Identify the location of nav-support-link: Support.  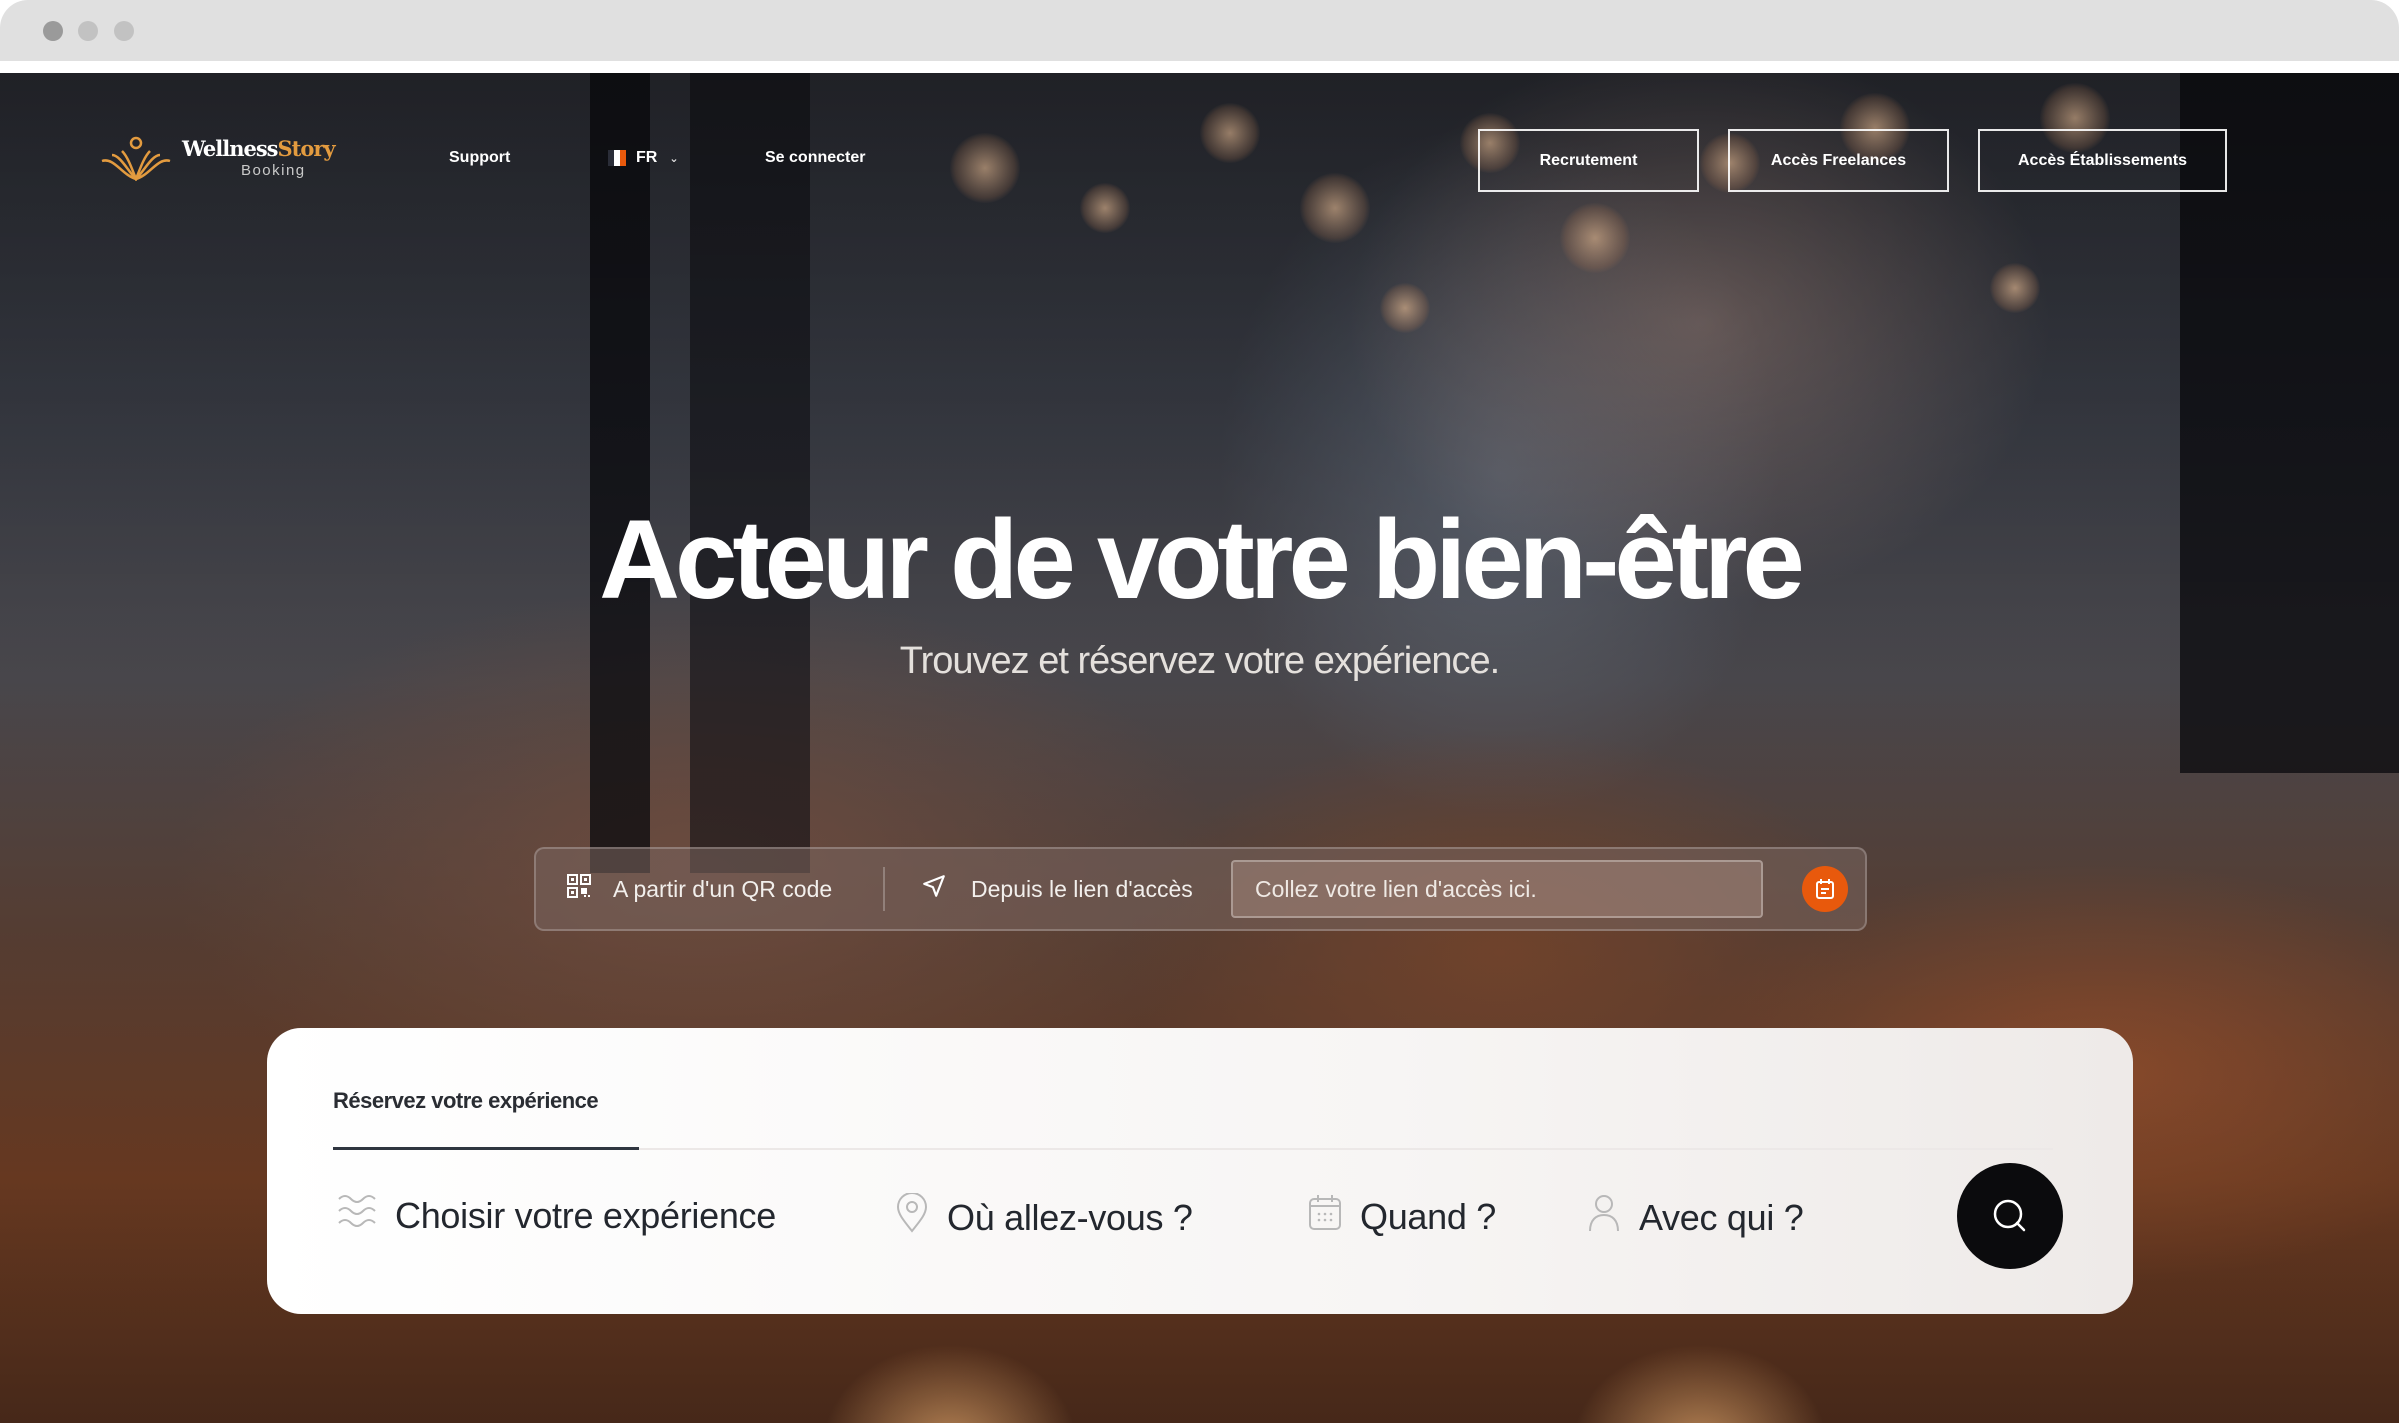
(479, 158).